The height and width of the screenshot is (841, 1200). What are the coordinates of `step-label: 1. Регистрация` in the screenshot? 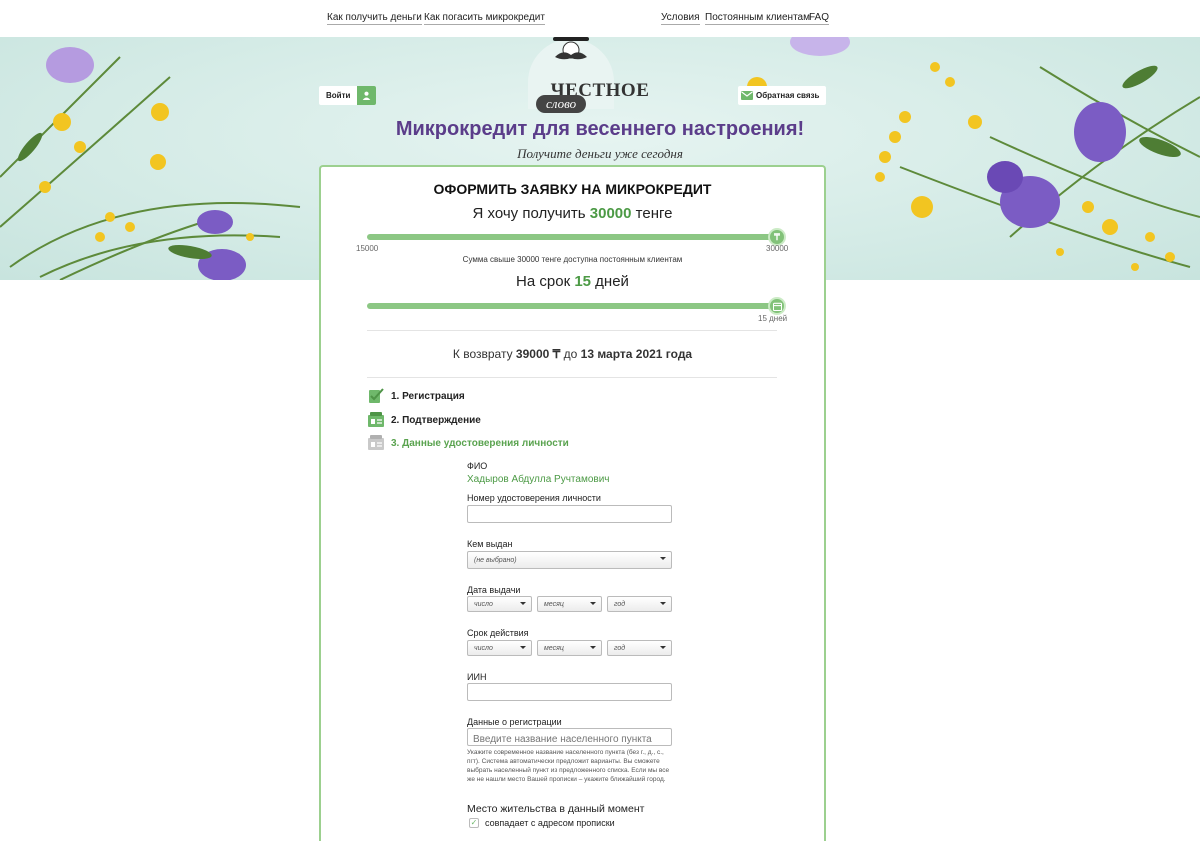 It's located at (428, 396).